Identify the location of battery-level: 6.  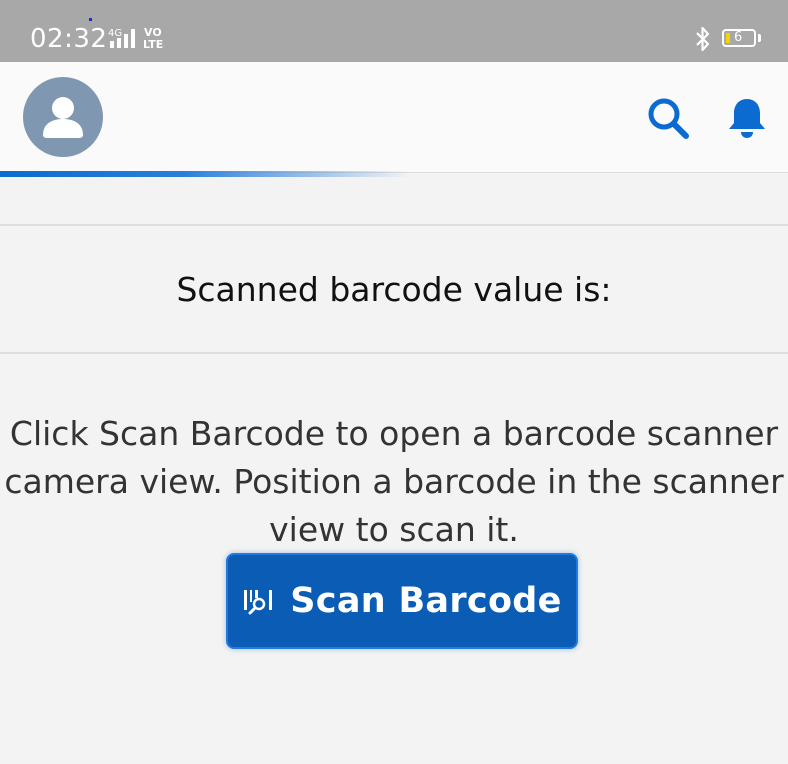
(738, 37).